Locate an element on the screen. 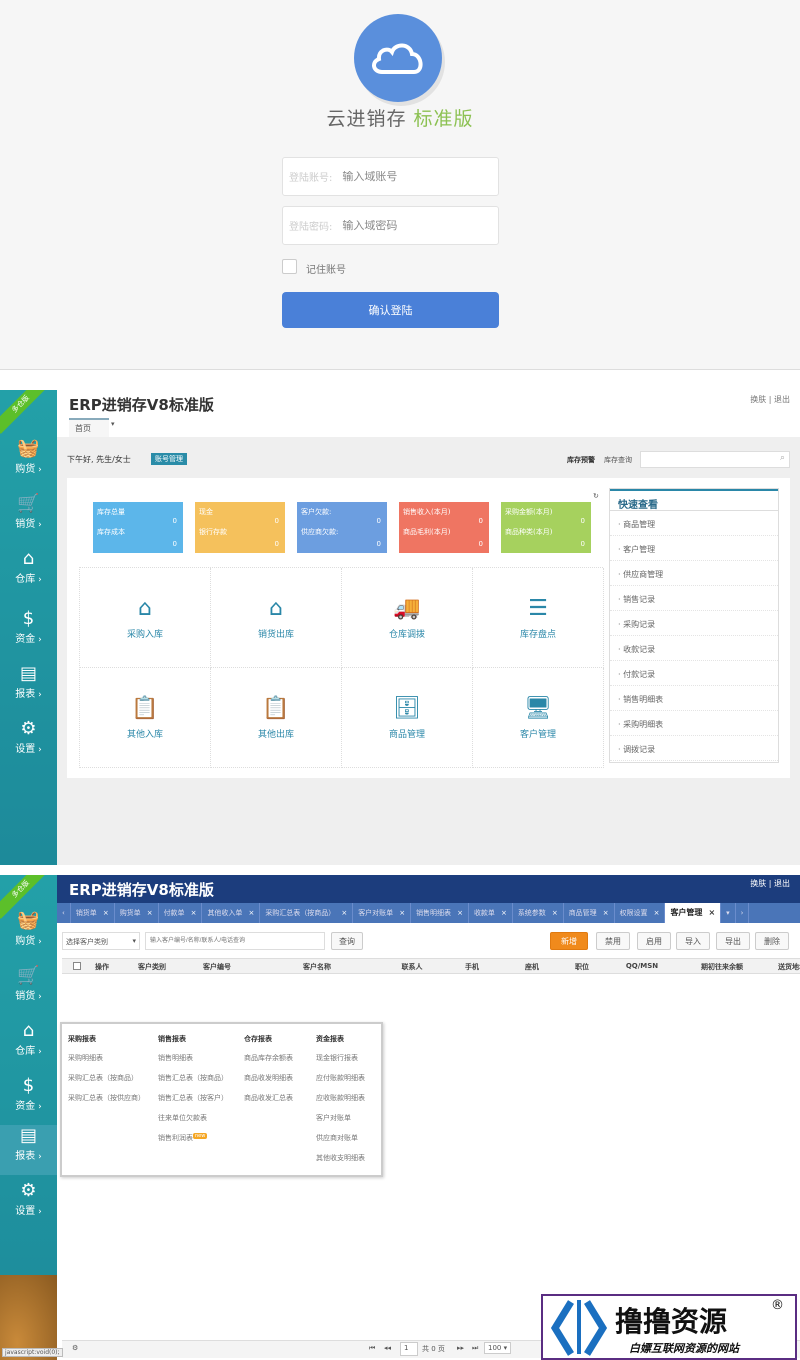 This screenshot has height=1360, width=800. remember-checkbox is located at coordinates (289, 266).